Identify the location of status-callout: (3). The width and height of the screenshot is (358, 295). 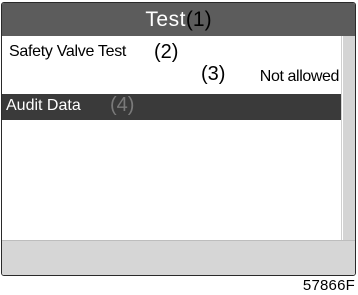
(213, 74).